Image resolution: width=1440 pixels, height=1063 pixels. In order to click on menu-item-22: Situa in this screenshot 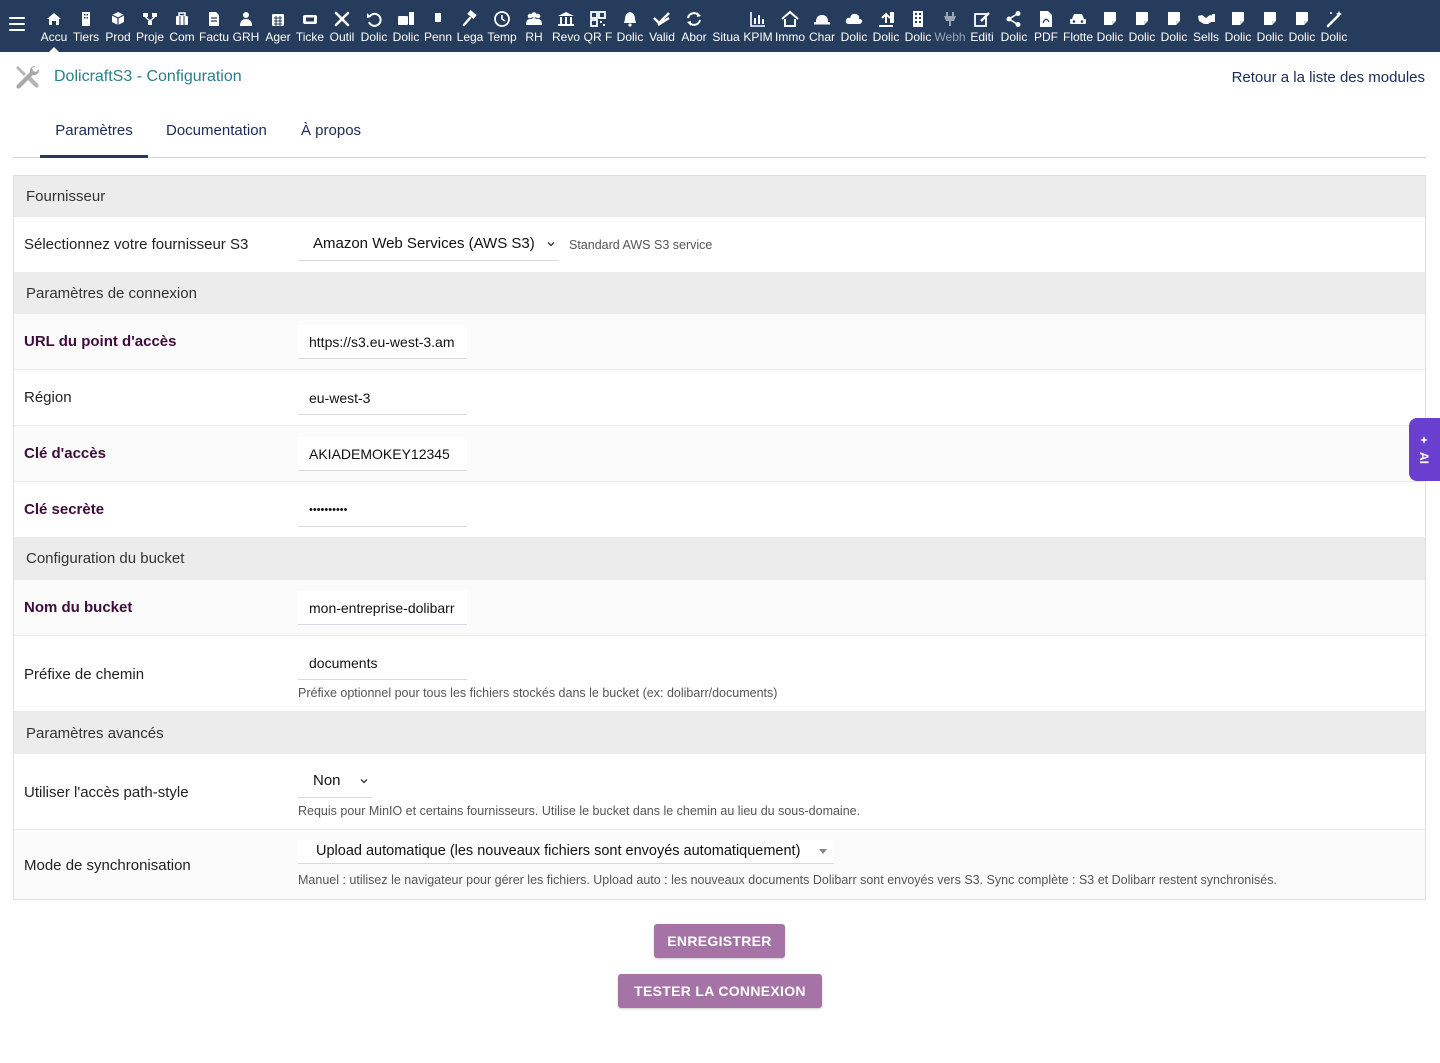, I will do `click(726, 26)`.